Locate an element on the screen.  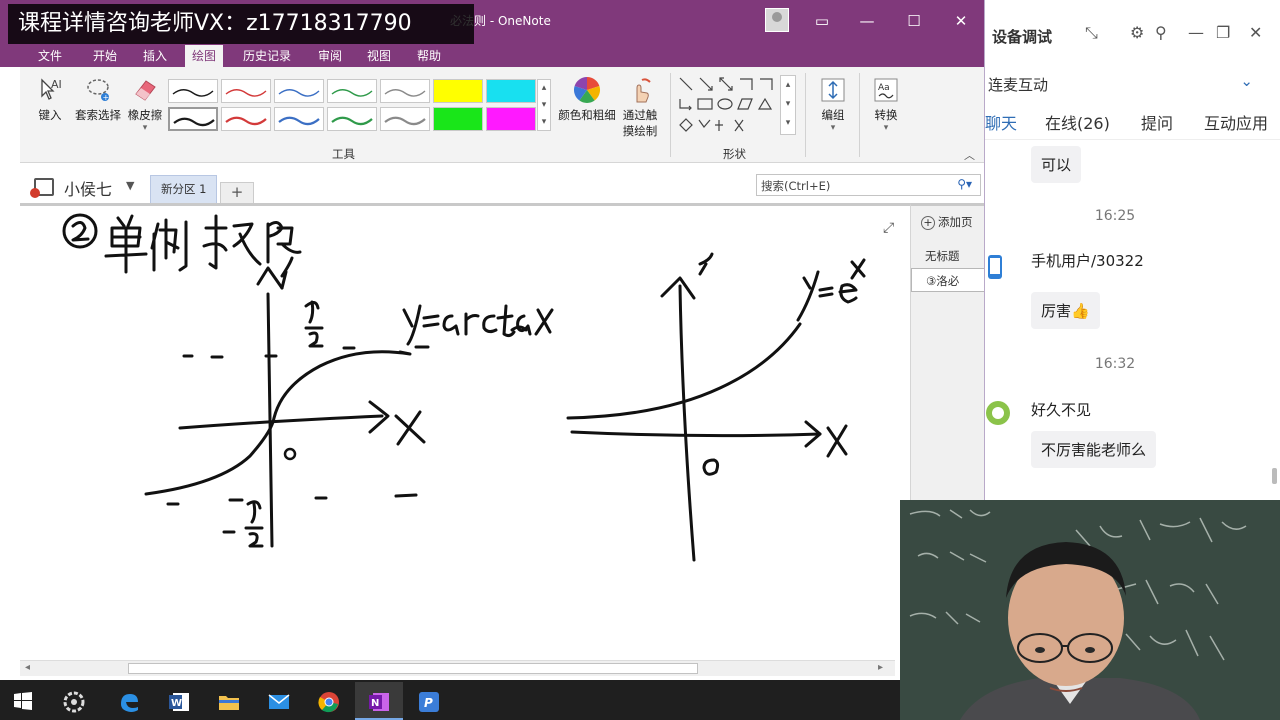
close-button: ✕ is located at coordinates (961, 21).